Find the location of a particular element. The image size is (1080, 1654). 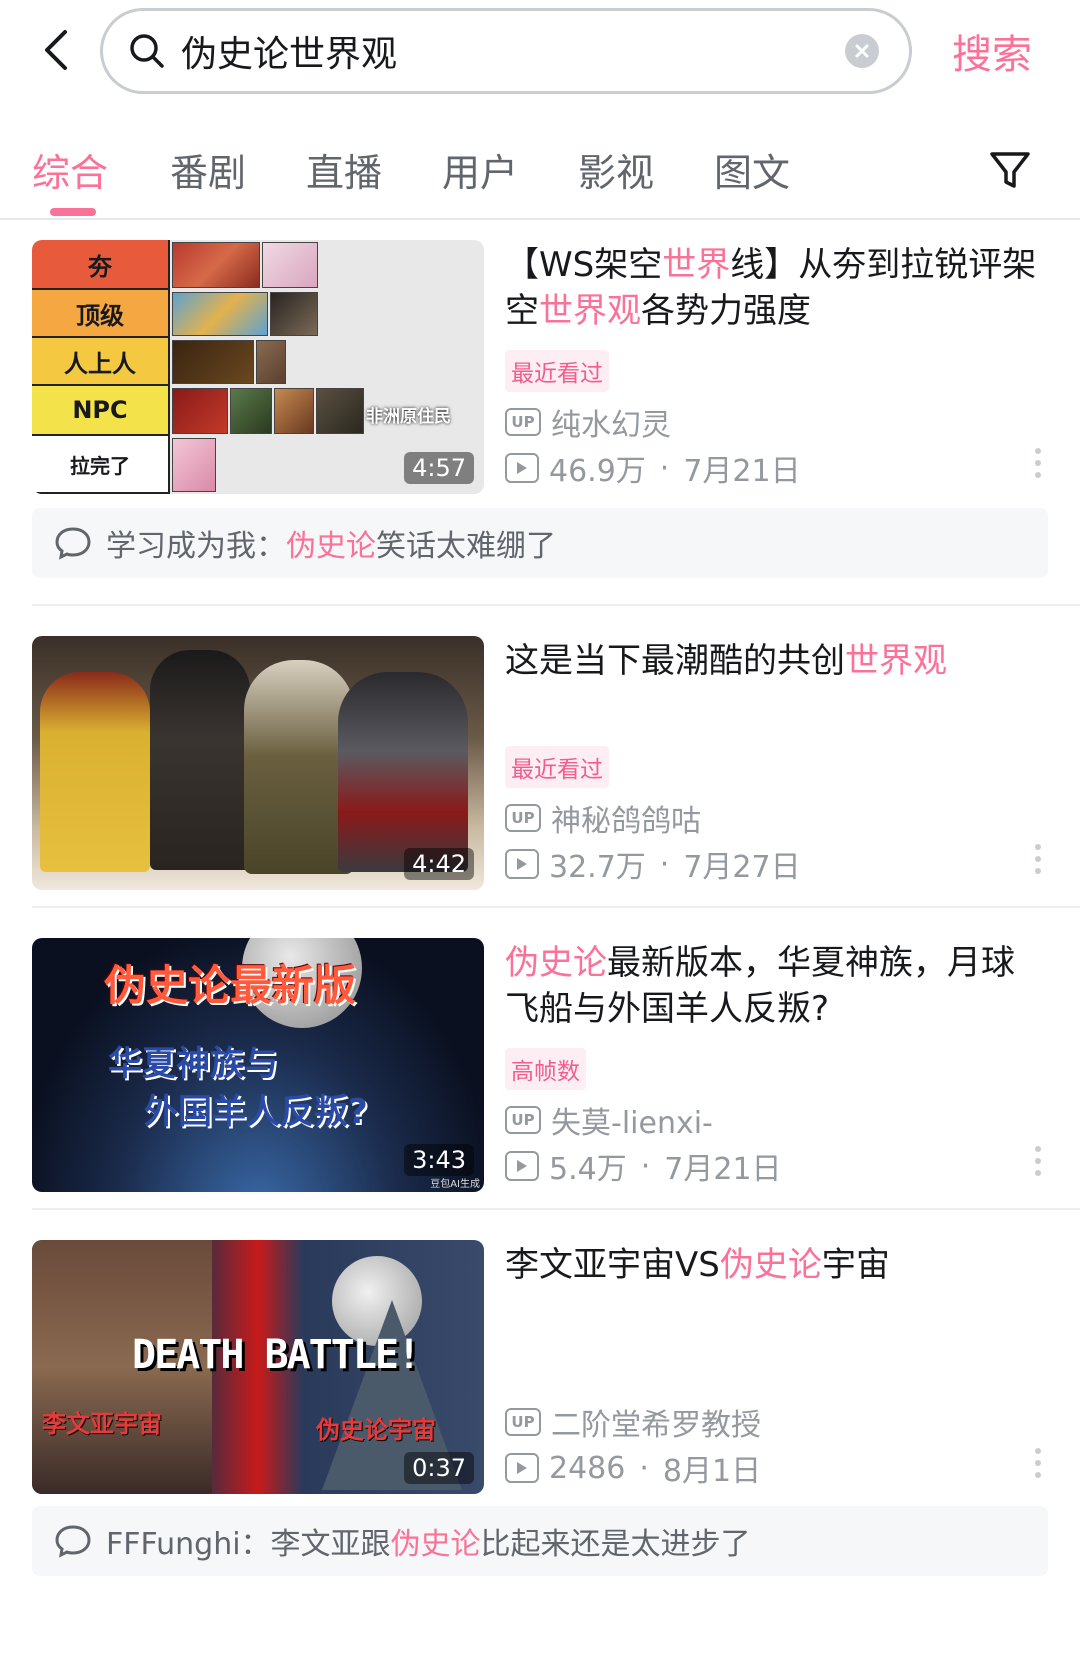

uploader-row: UP 神秘鸽鸽咕 is located at coordinates (603, 818).